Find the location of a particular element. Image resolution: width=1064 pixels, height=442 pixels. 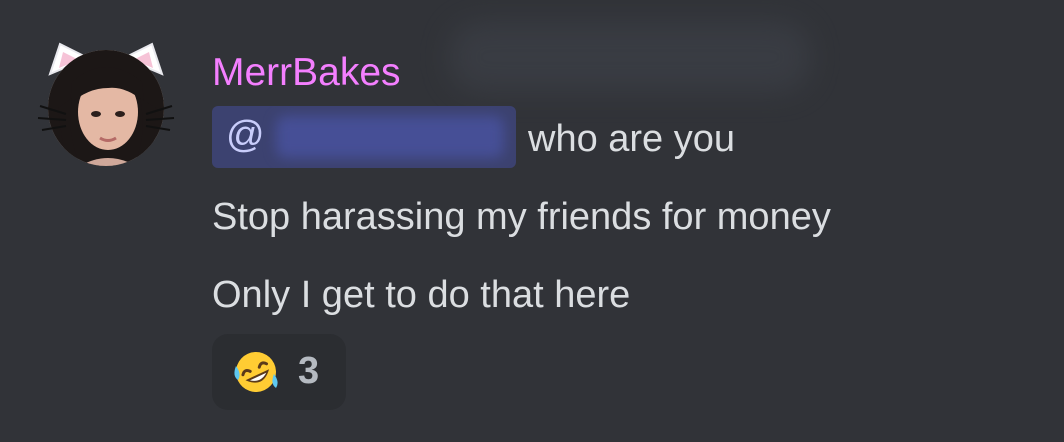

message-text: Only I get to do that here is located at coordinates (421, 295).